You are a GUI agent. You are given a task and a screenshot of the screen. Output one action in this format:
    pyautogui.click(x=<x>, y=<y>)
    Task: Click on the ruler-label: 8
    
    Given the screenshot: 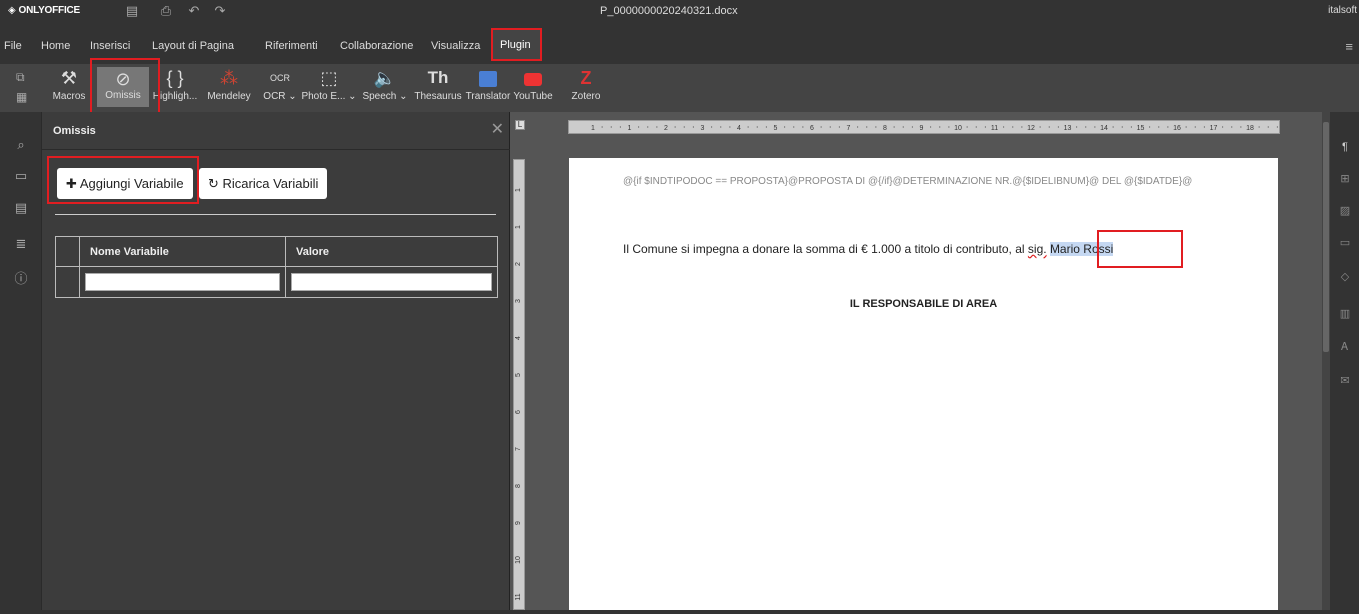 What is the action you would take?
    pyautogui.click(x=885, y=128)
    